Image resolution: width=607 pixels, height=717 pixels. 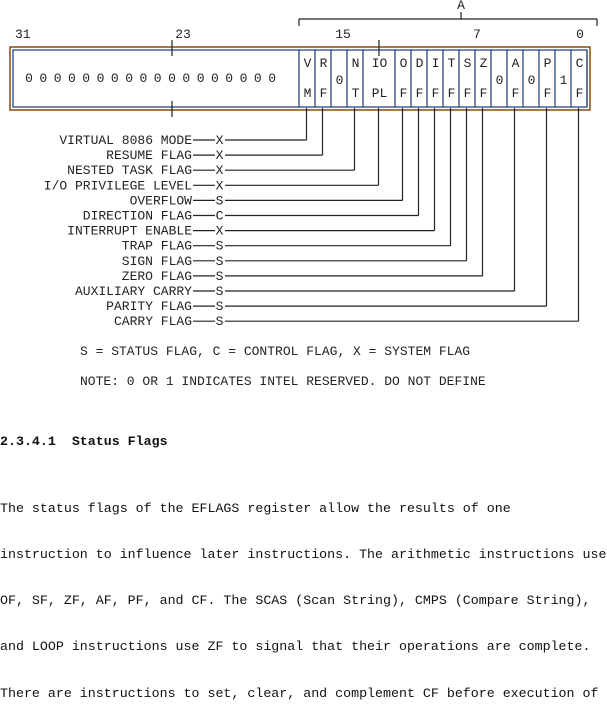 I want to click on cell-label-top: I, so click(x=436, y=63).